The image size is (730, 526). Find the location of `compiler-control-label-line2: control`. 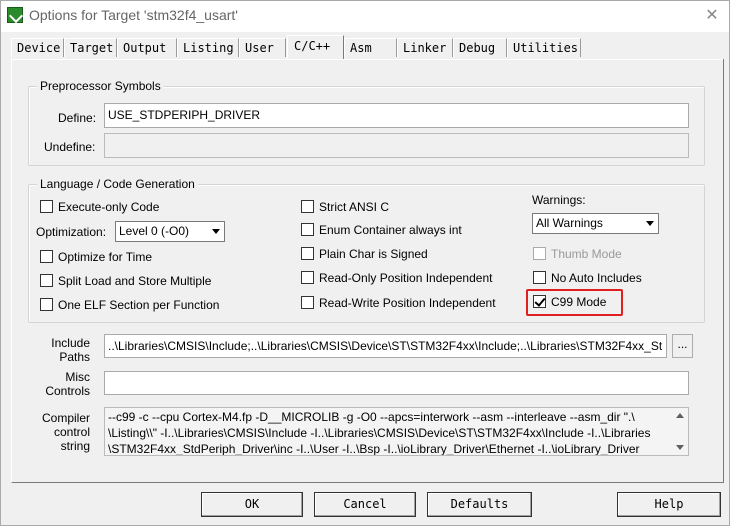

compiler-control-label-line2: control is located at coordinates (71, 432).